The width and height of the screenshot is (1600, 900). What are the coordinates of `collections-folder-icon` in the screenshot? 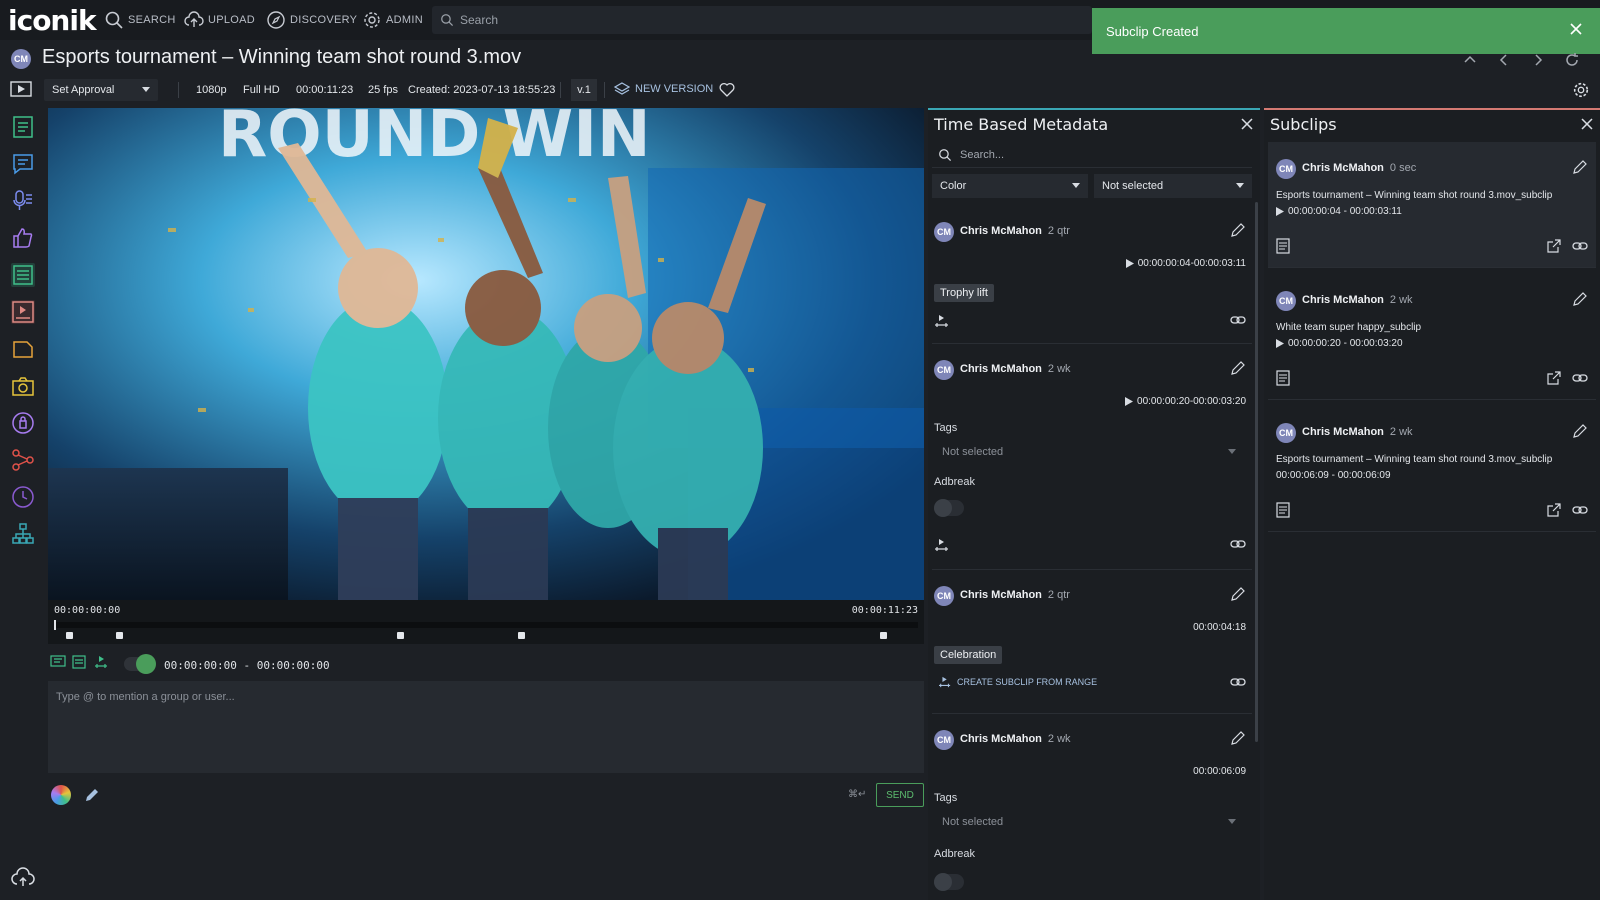 It's located at (23, 349).